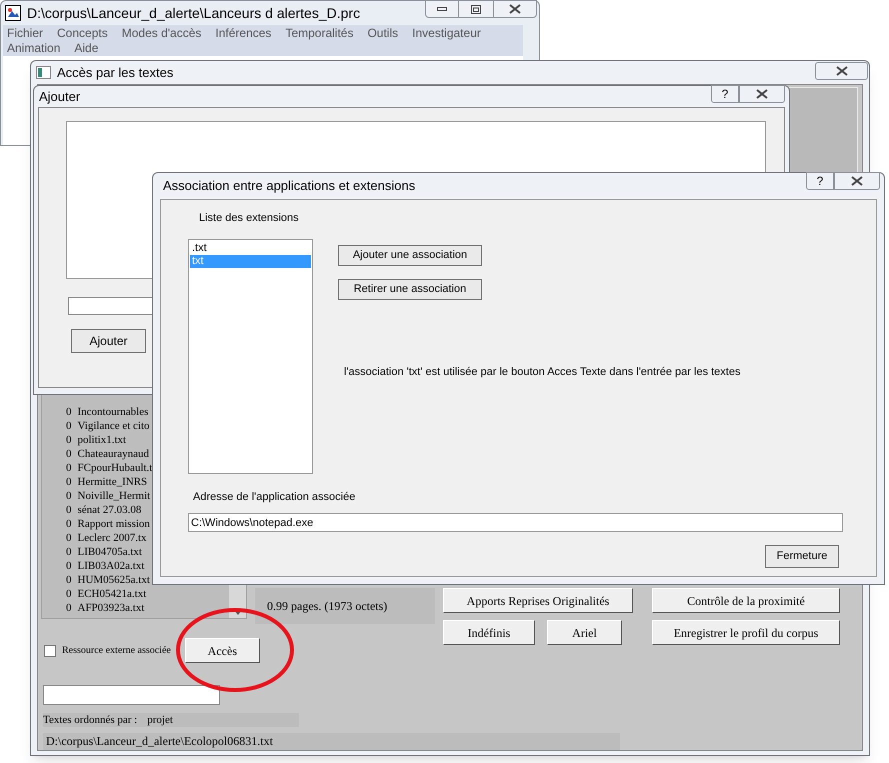 The width and height of the screenshot is (889, 763). Describe the element at coordinates (319, 33) in the screenshot. I see `menu-item: Temporalités` at that location.